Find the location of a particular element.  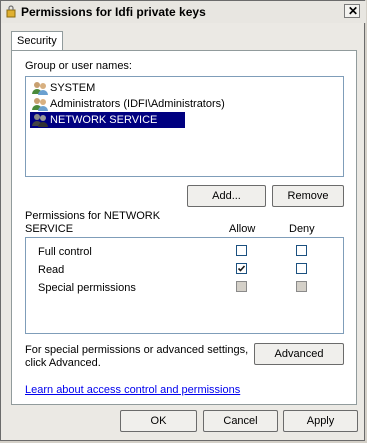

deny-checkbox-disabled is located at coordinates (301, 286).